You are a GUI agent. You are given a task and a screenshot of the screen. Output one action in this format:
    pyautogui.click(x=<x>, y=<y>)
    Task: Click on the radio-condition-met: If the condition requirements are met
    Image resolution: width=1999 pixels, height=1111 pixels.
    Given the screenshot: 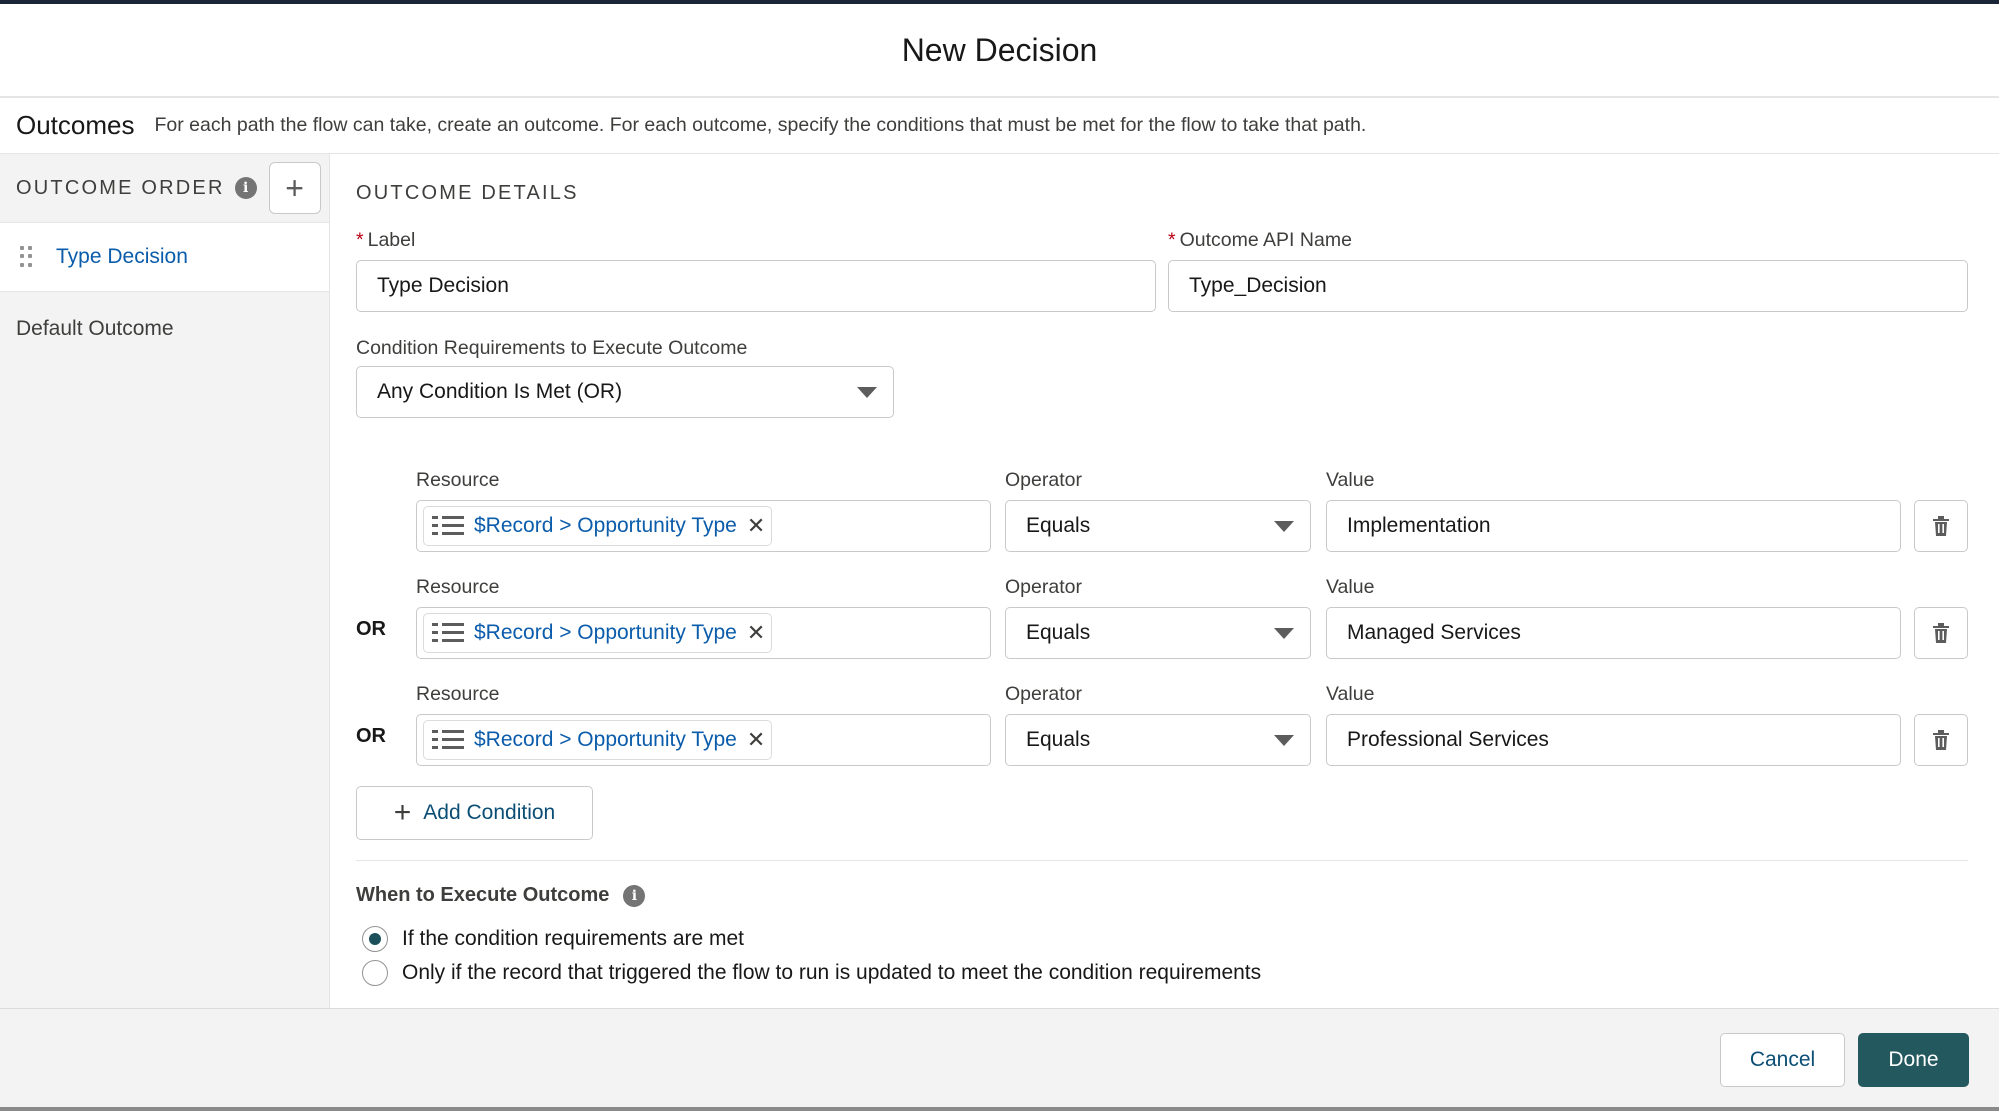 What is the action you would take?
    pyautogui.click(x=553, y=939)
    